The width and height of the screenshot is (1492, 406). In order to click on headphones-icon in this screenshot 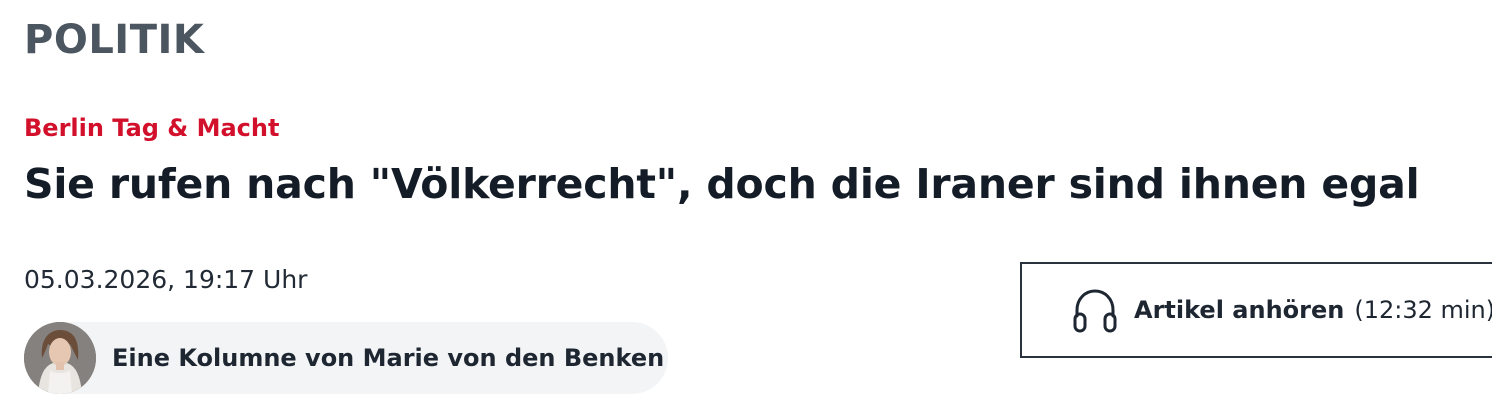, I will do `click(1095, 311)`.